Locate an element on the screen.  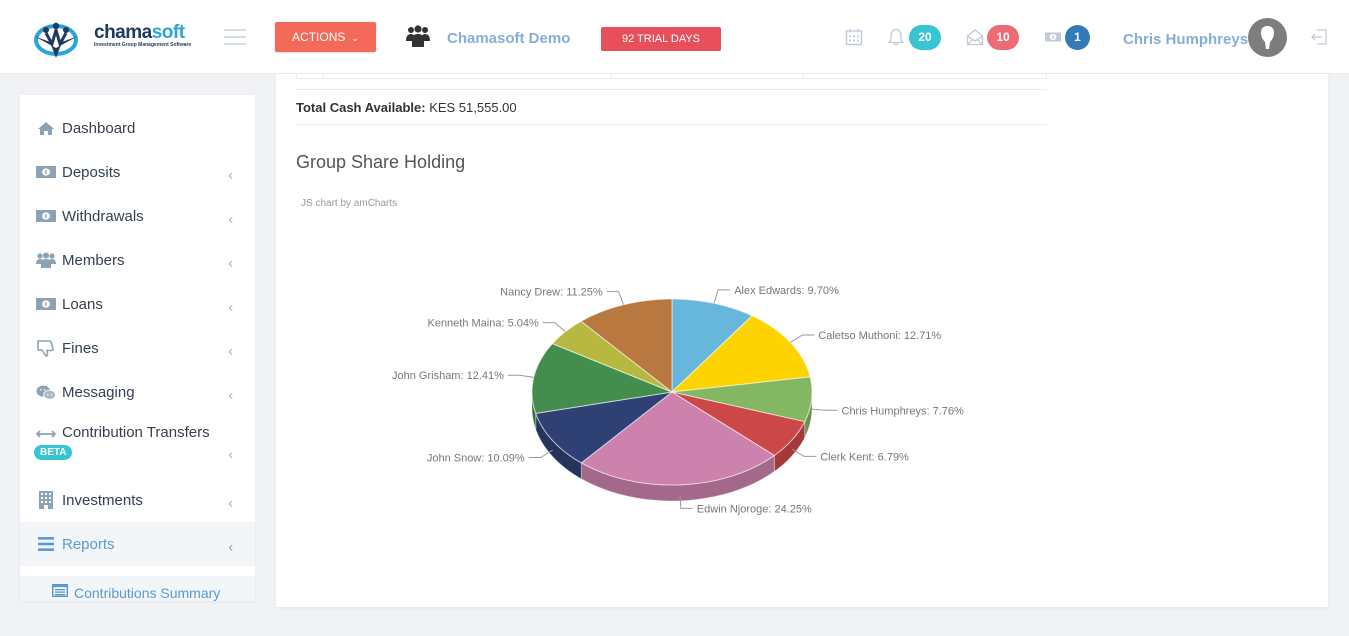
user-silhouette-icon is located at coordinates (1267, 37).